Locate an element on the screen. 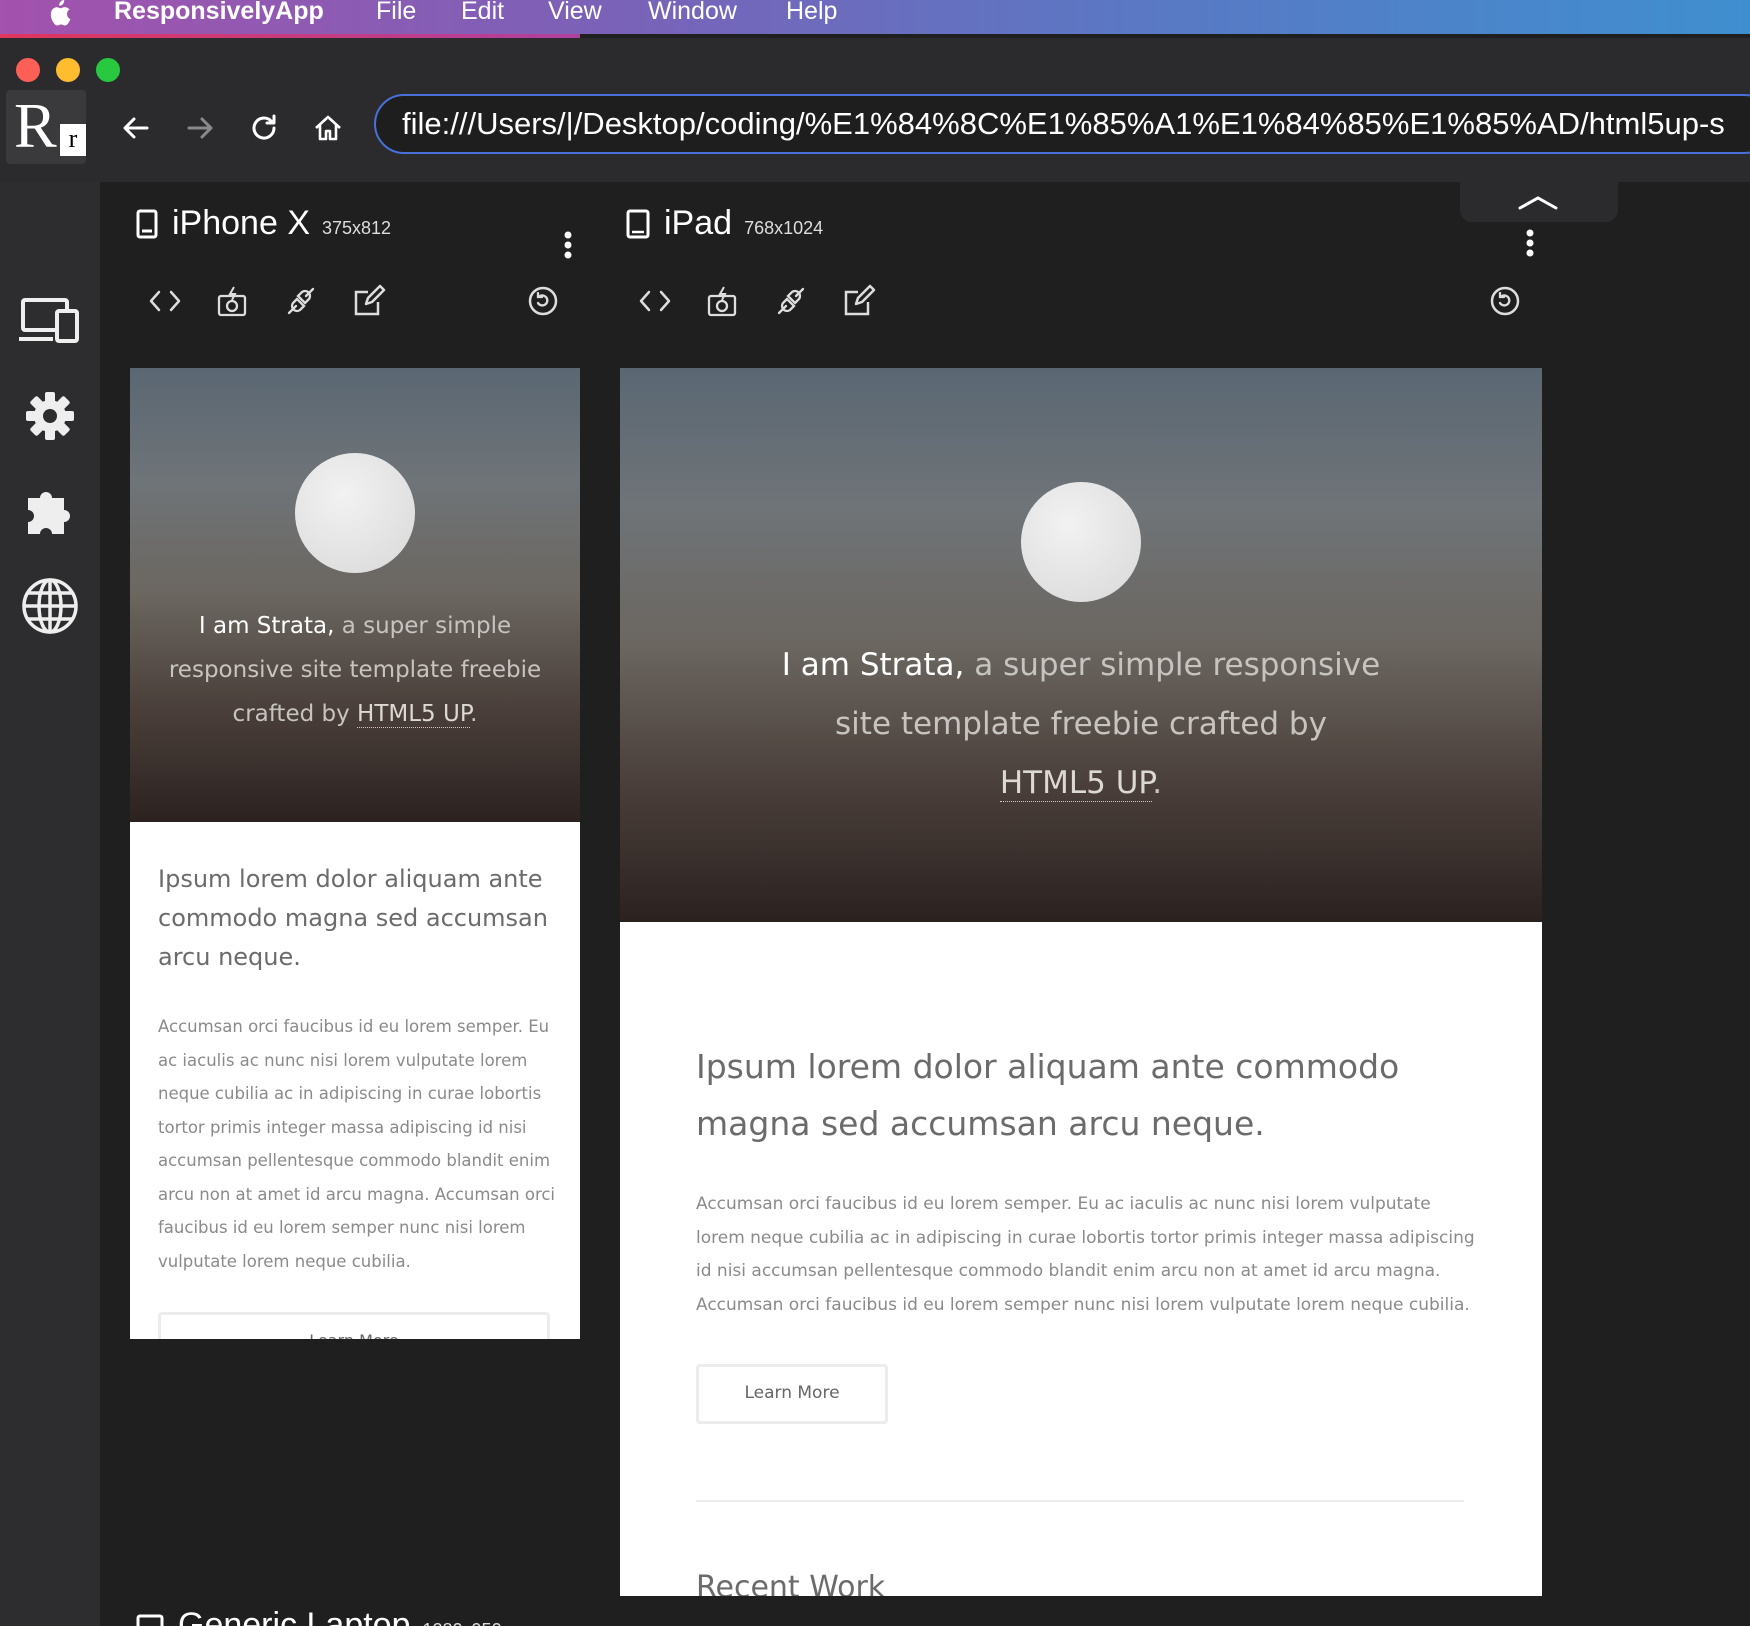 Image resolution: width=1750 pixels, height=1626 pixels. logo-small-letter: r is located at coordinates (73, 140).